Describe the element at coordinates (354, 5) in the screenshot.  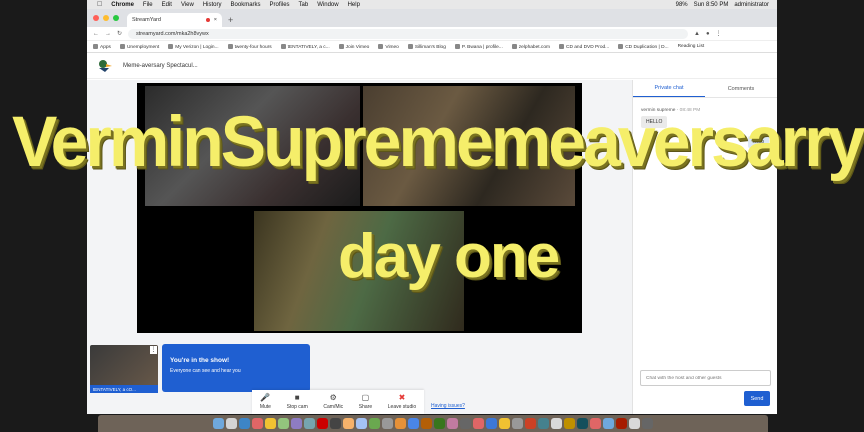
I see `menu-help: Help` at that location.